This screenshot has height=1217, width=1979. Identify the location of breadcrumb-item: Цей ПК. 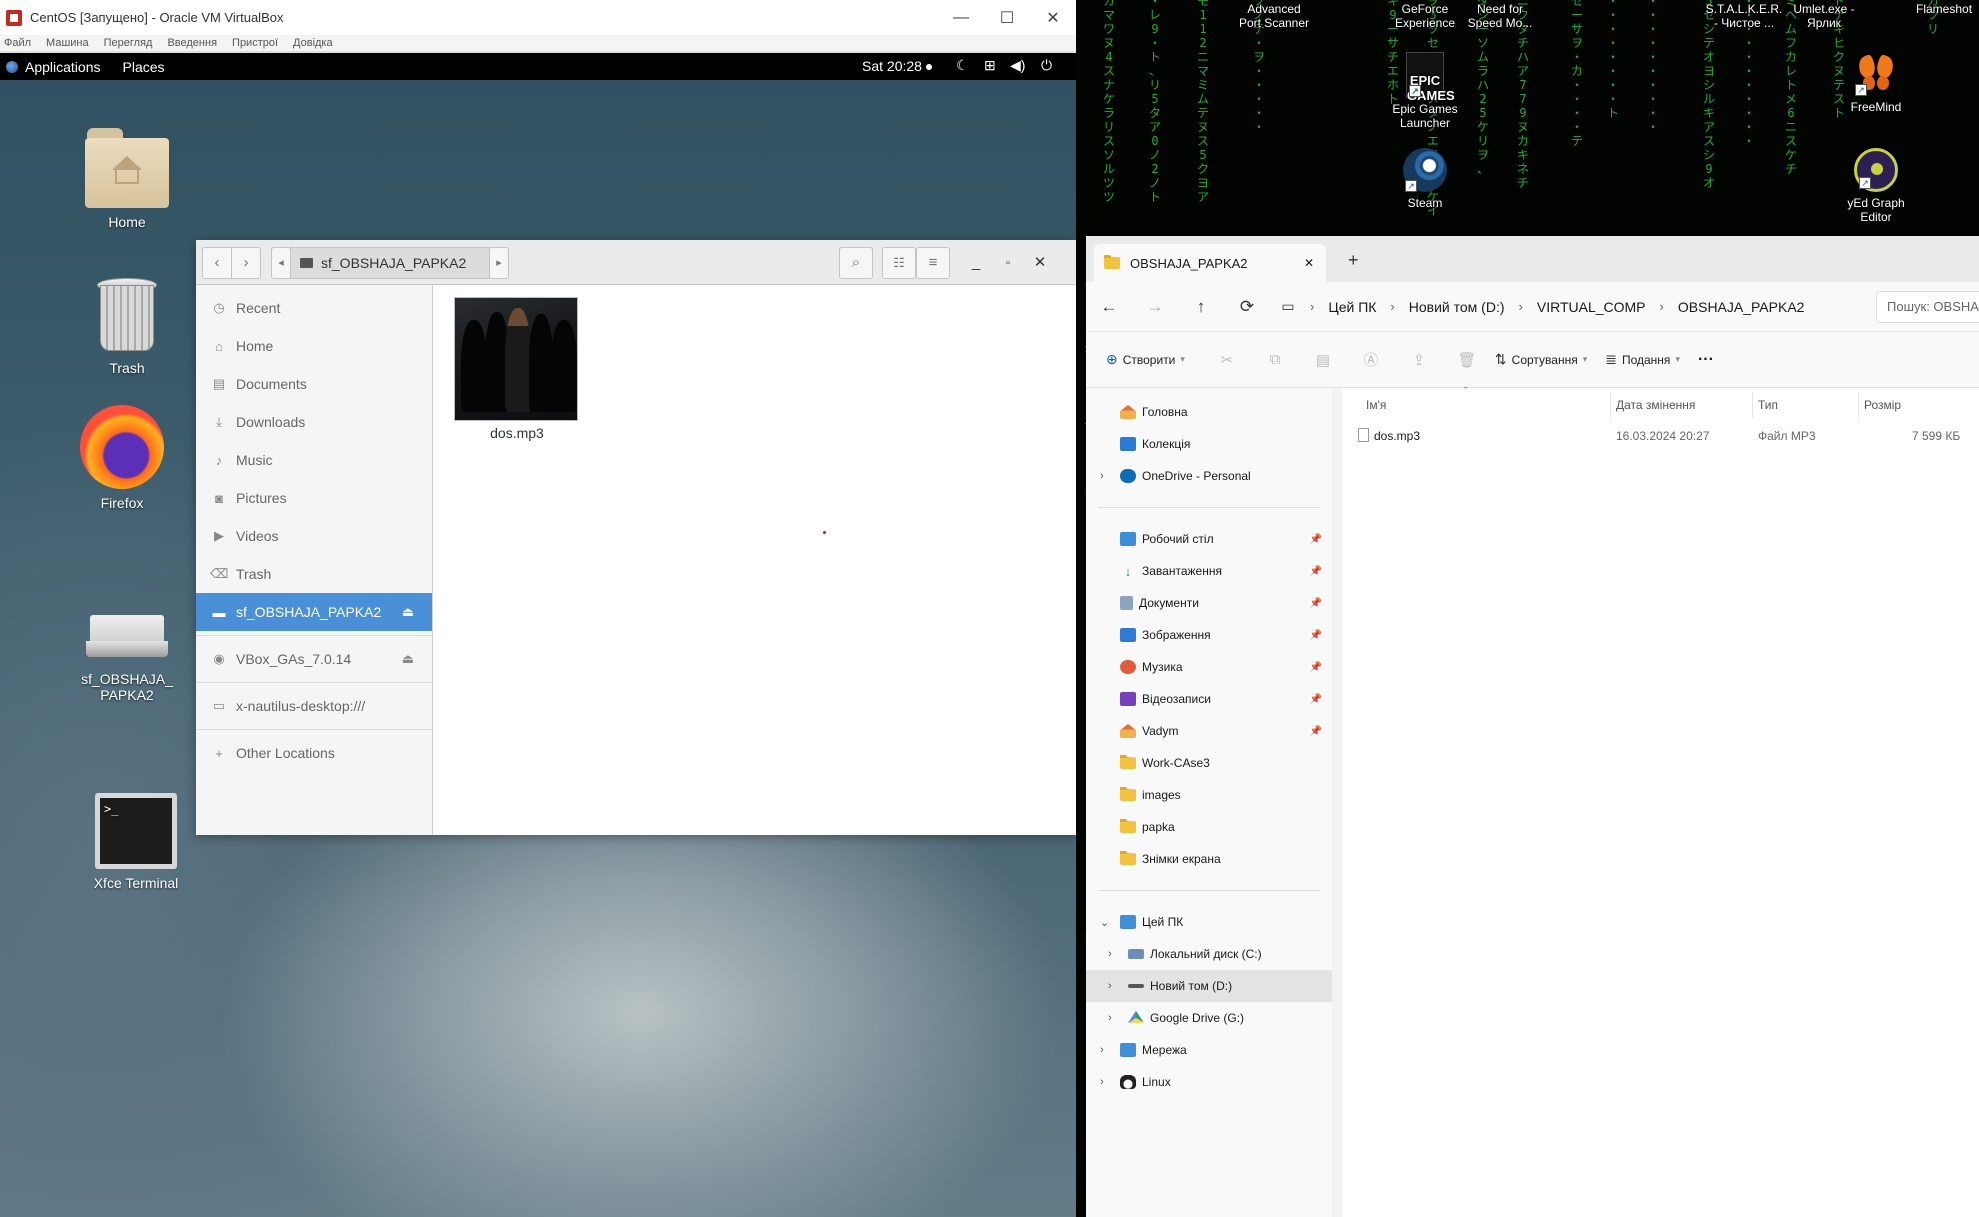
(1352, 307).